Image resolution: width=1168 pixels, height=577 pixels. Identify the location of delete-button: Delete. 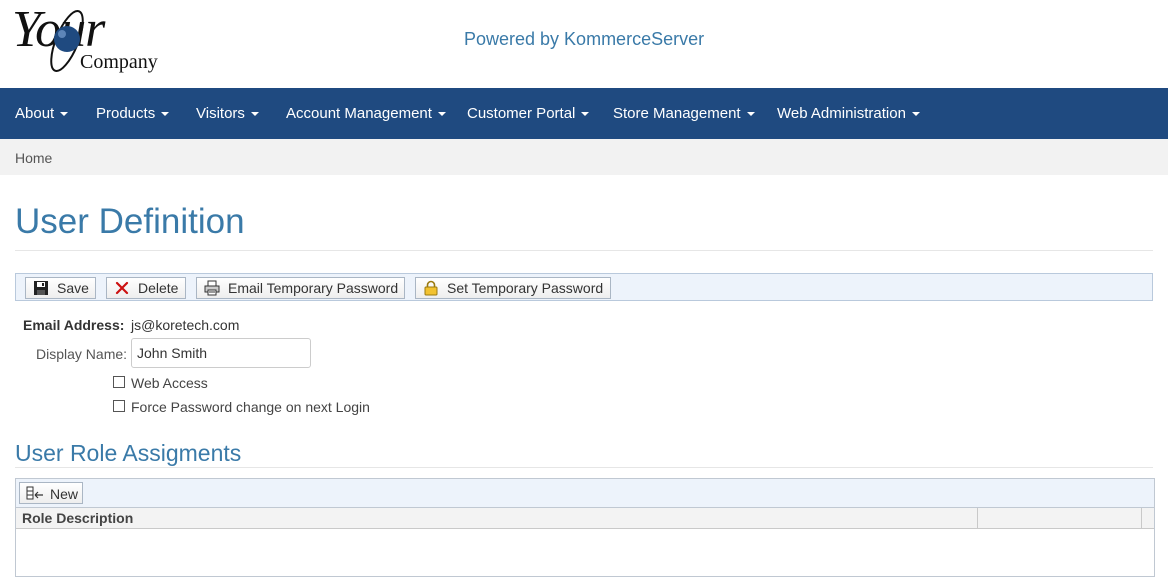
(146, 288).